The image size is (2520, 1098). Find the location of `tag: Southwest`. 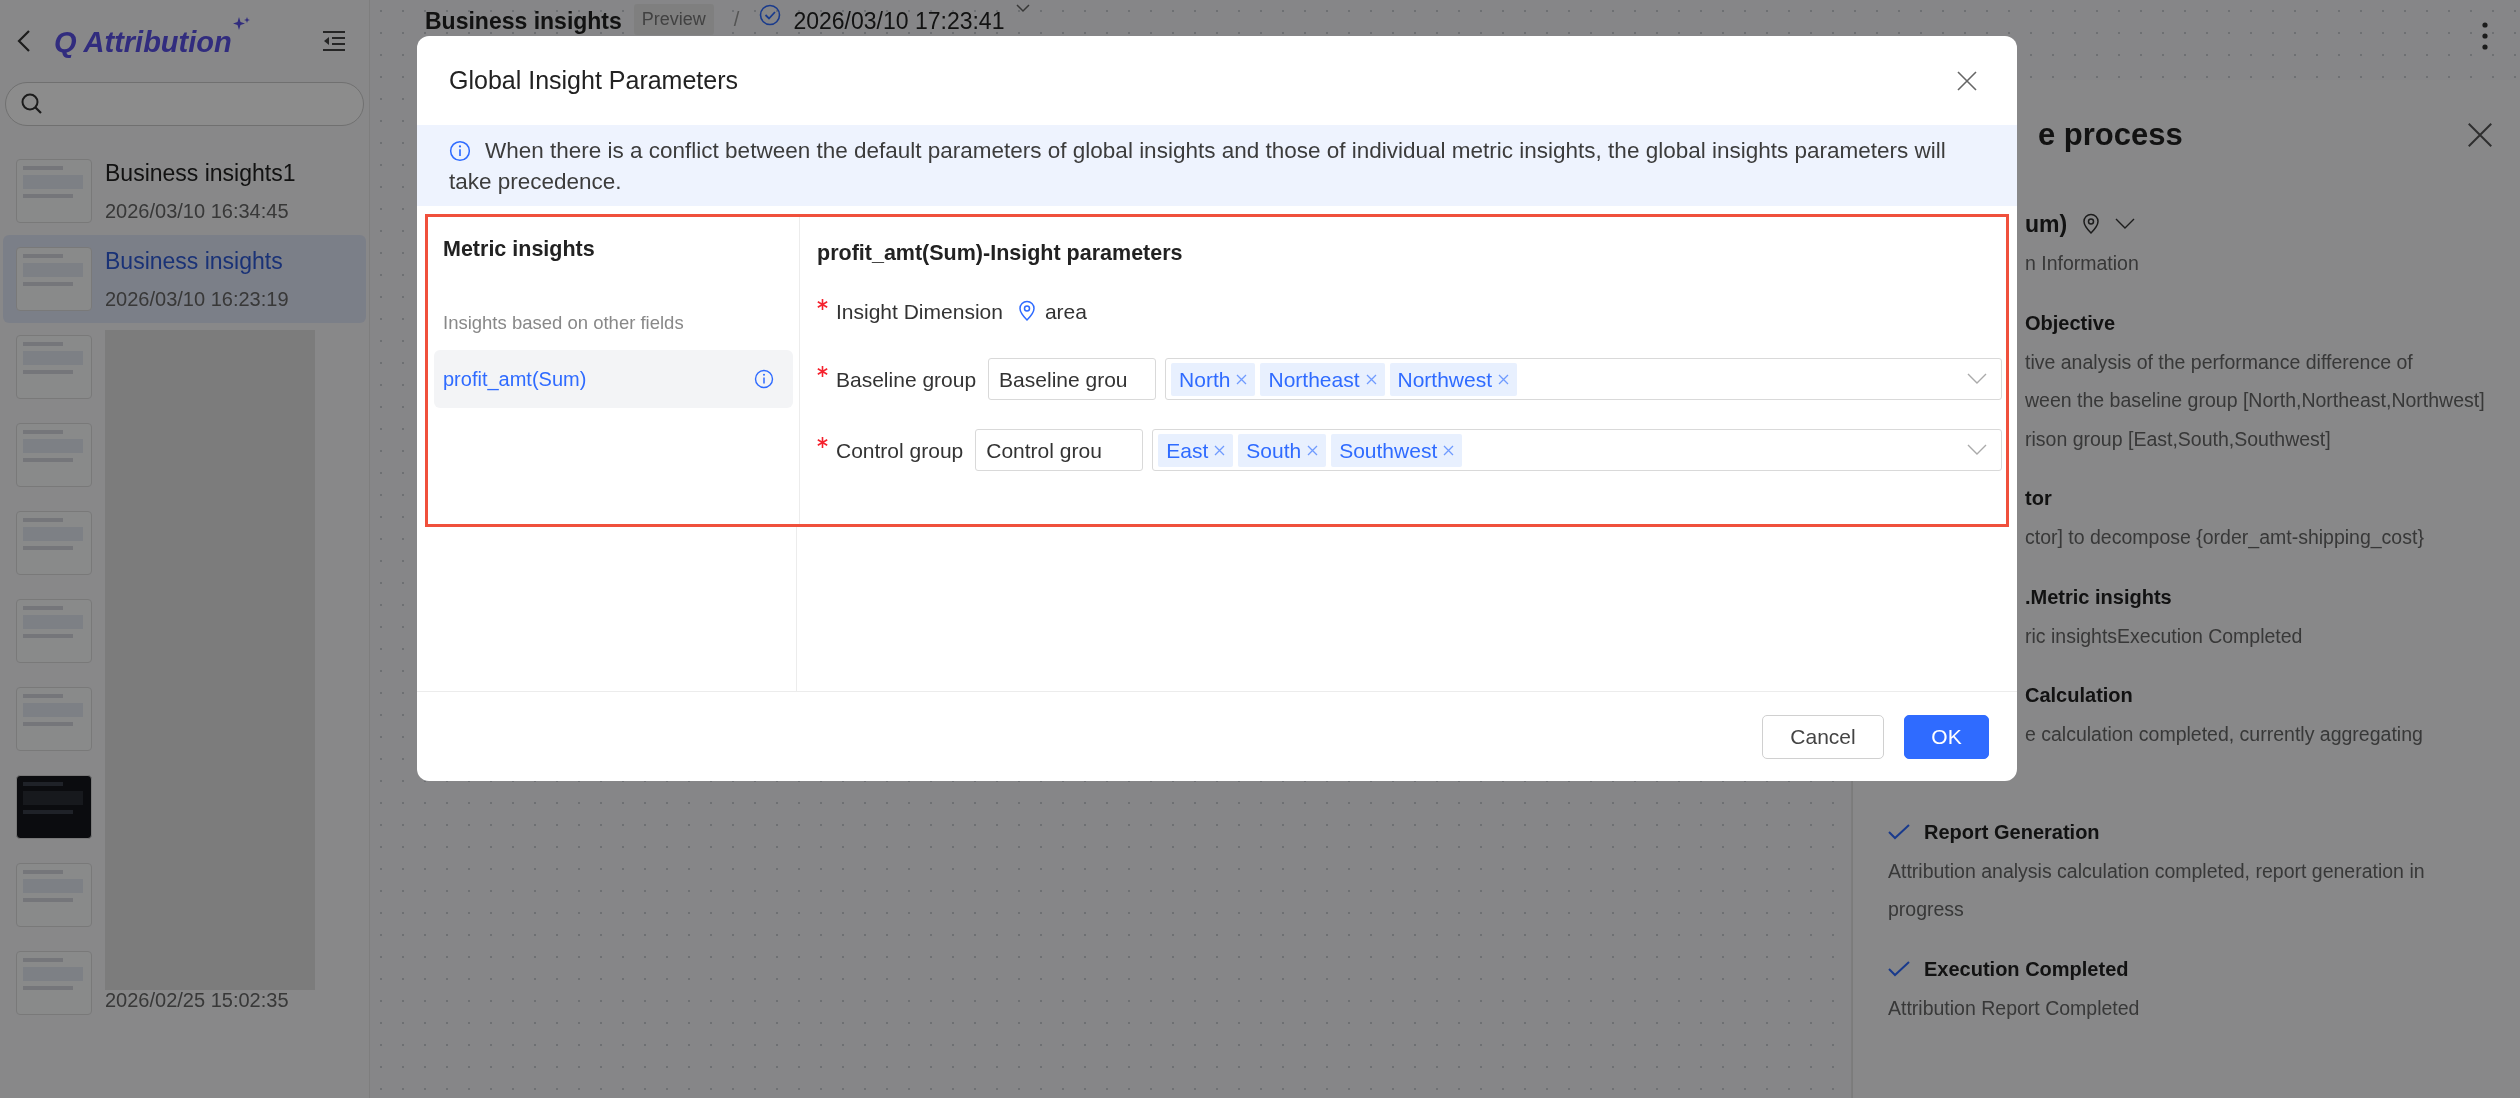

tag: Southwest is located at coordinates (1397, 450).